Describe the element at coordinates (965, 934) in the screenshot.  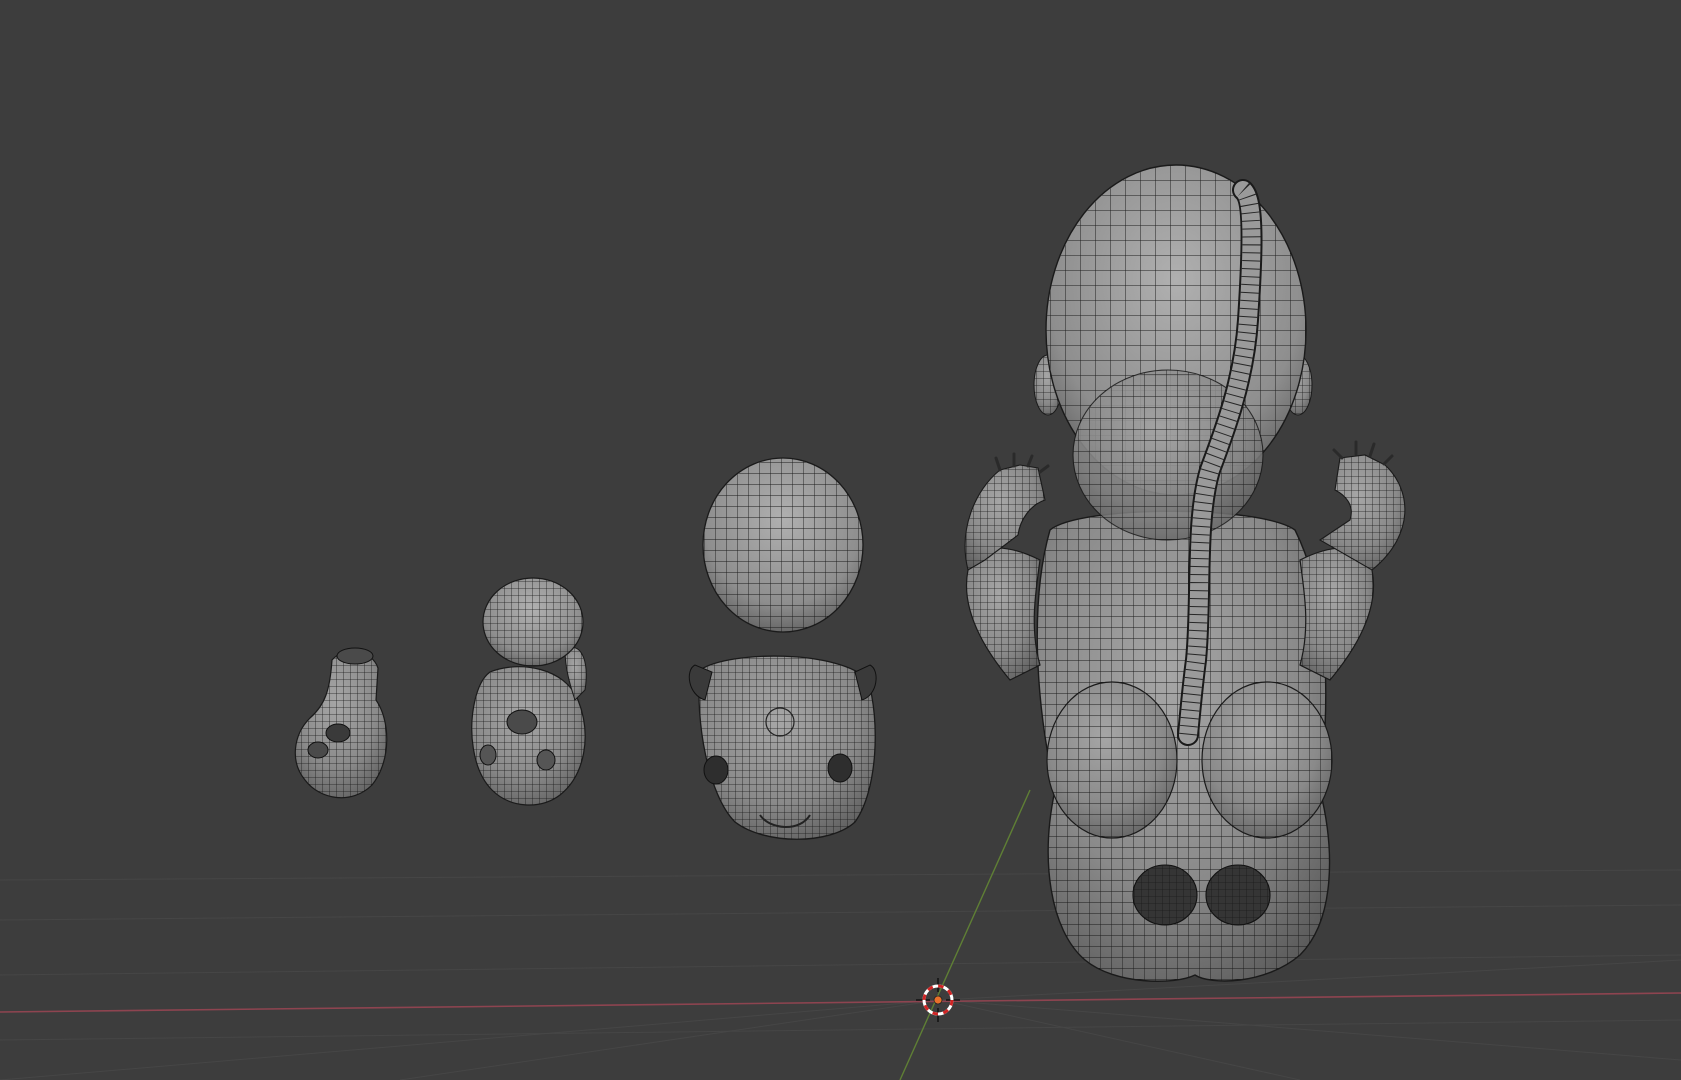
I see `y-axis-line` at that location.